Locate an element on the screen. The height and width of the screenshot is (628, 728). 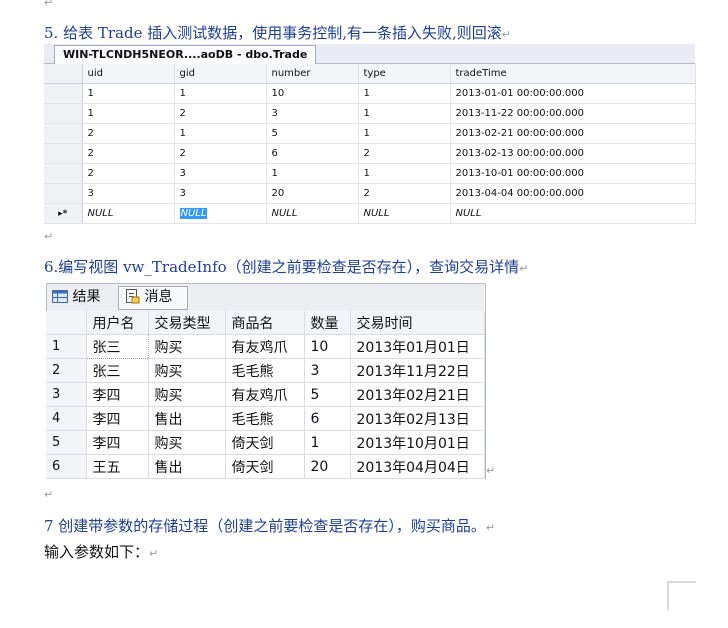
column-header: gid is located at coordinates (220, 74).